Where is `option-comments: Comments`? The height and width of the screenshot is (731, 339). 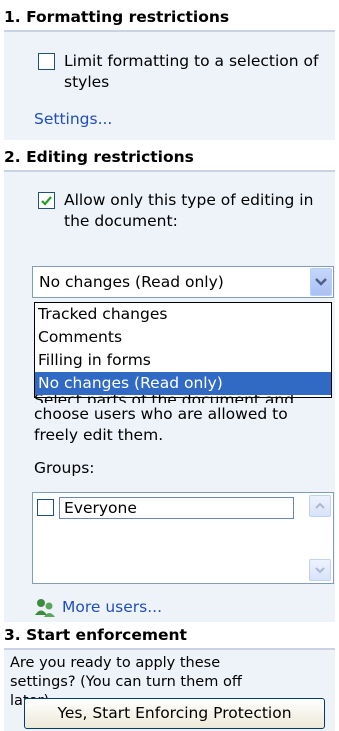 option-comments: Comments is located at coordinates (183, 337).